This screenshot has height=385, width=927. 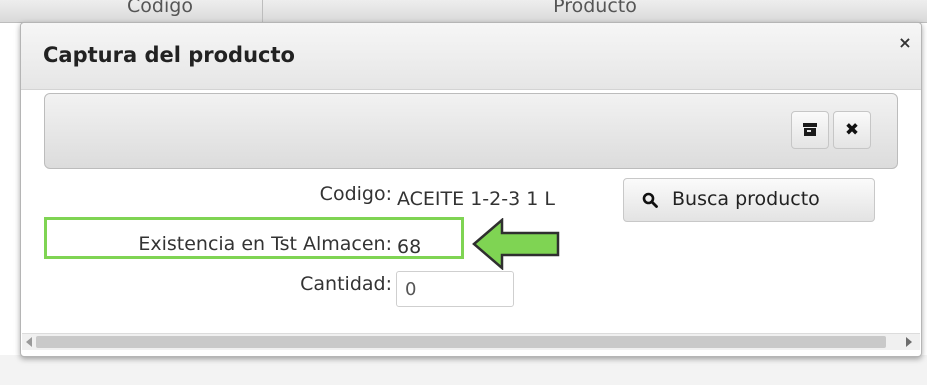 I want to click on close-icon: ✖, so click(x=852, y=130).